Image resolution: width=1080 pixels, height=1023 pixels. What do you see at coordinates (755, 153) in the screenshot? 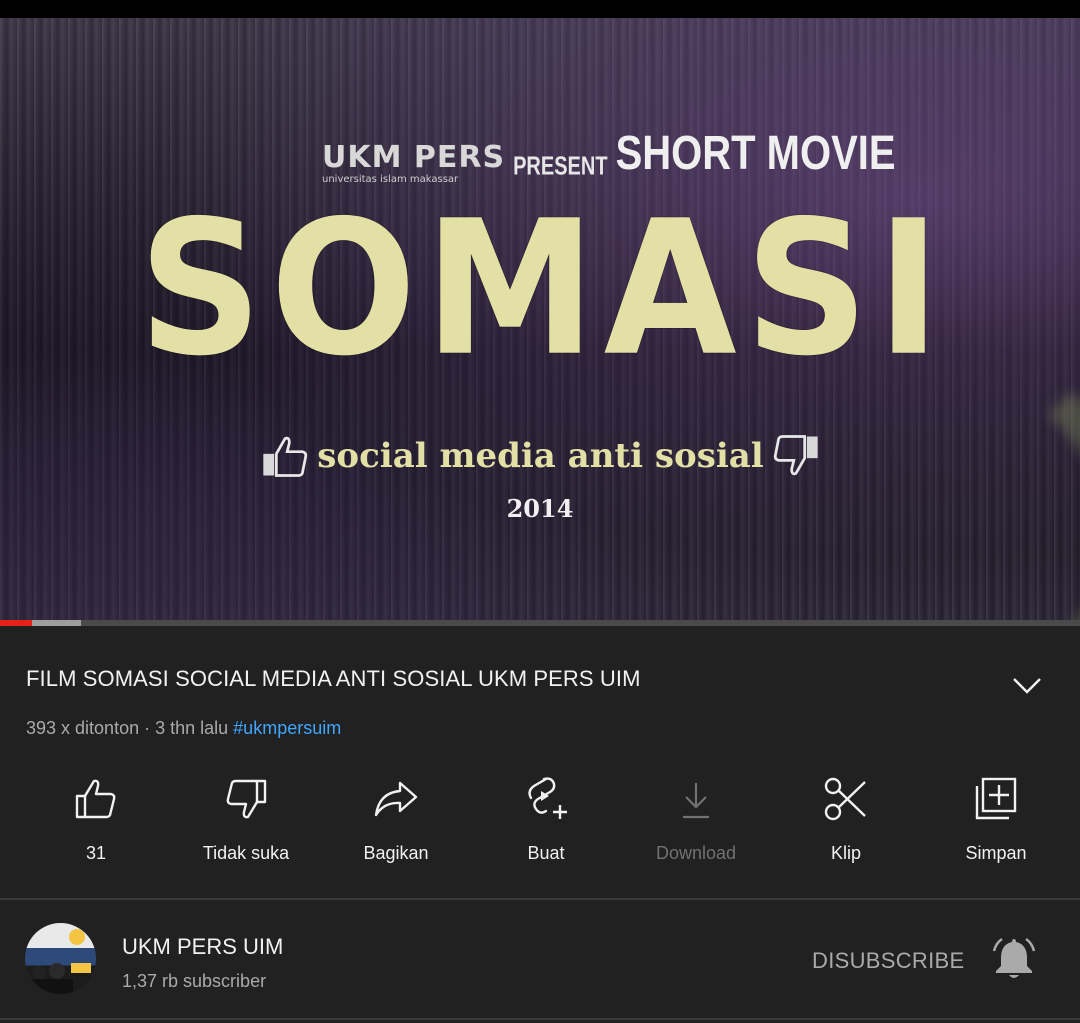
I see `short-movie-text: SHORT MOVIE` at bounding box center [755, 153].